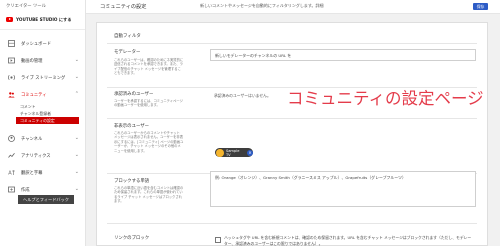  I want to click on moderator-url-input: 新しいモデレーターのチャンネルの URL を, so click(343, 55).